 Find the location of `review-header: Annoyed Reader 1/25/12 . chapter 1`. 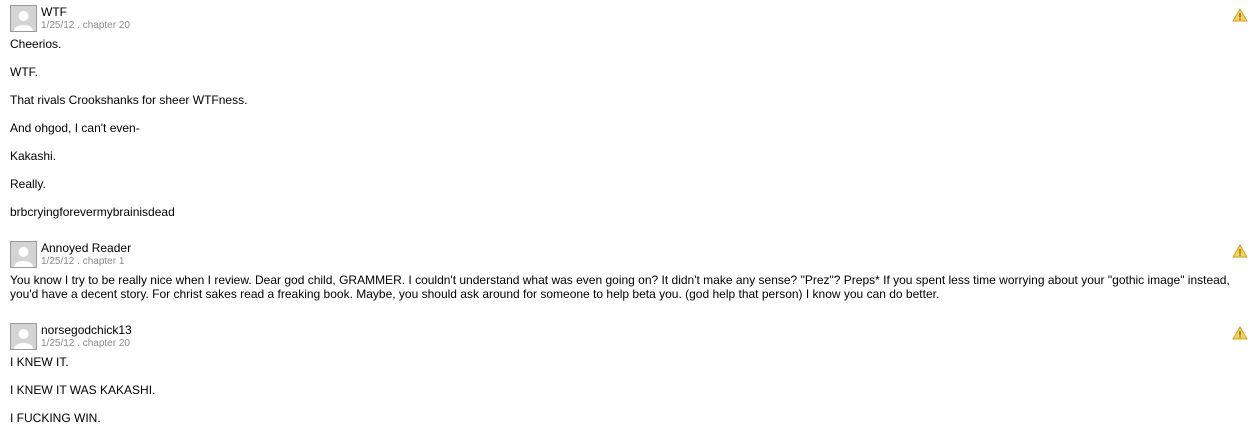

review-header: Annoyed Reader 1/25/12 . chapter 1 is located at coordinates (629, 255).